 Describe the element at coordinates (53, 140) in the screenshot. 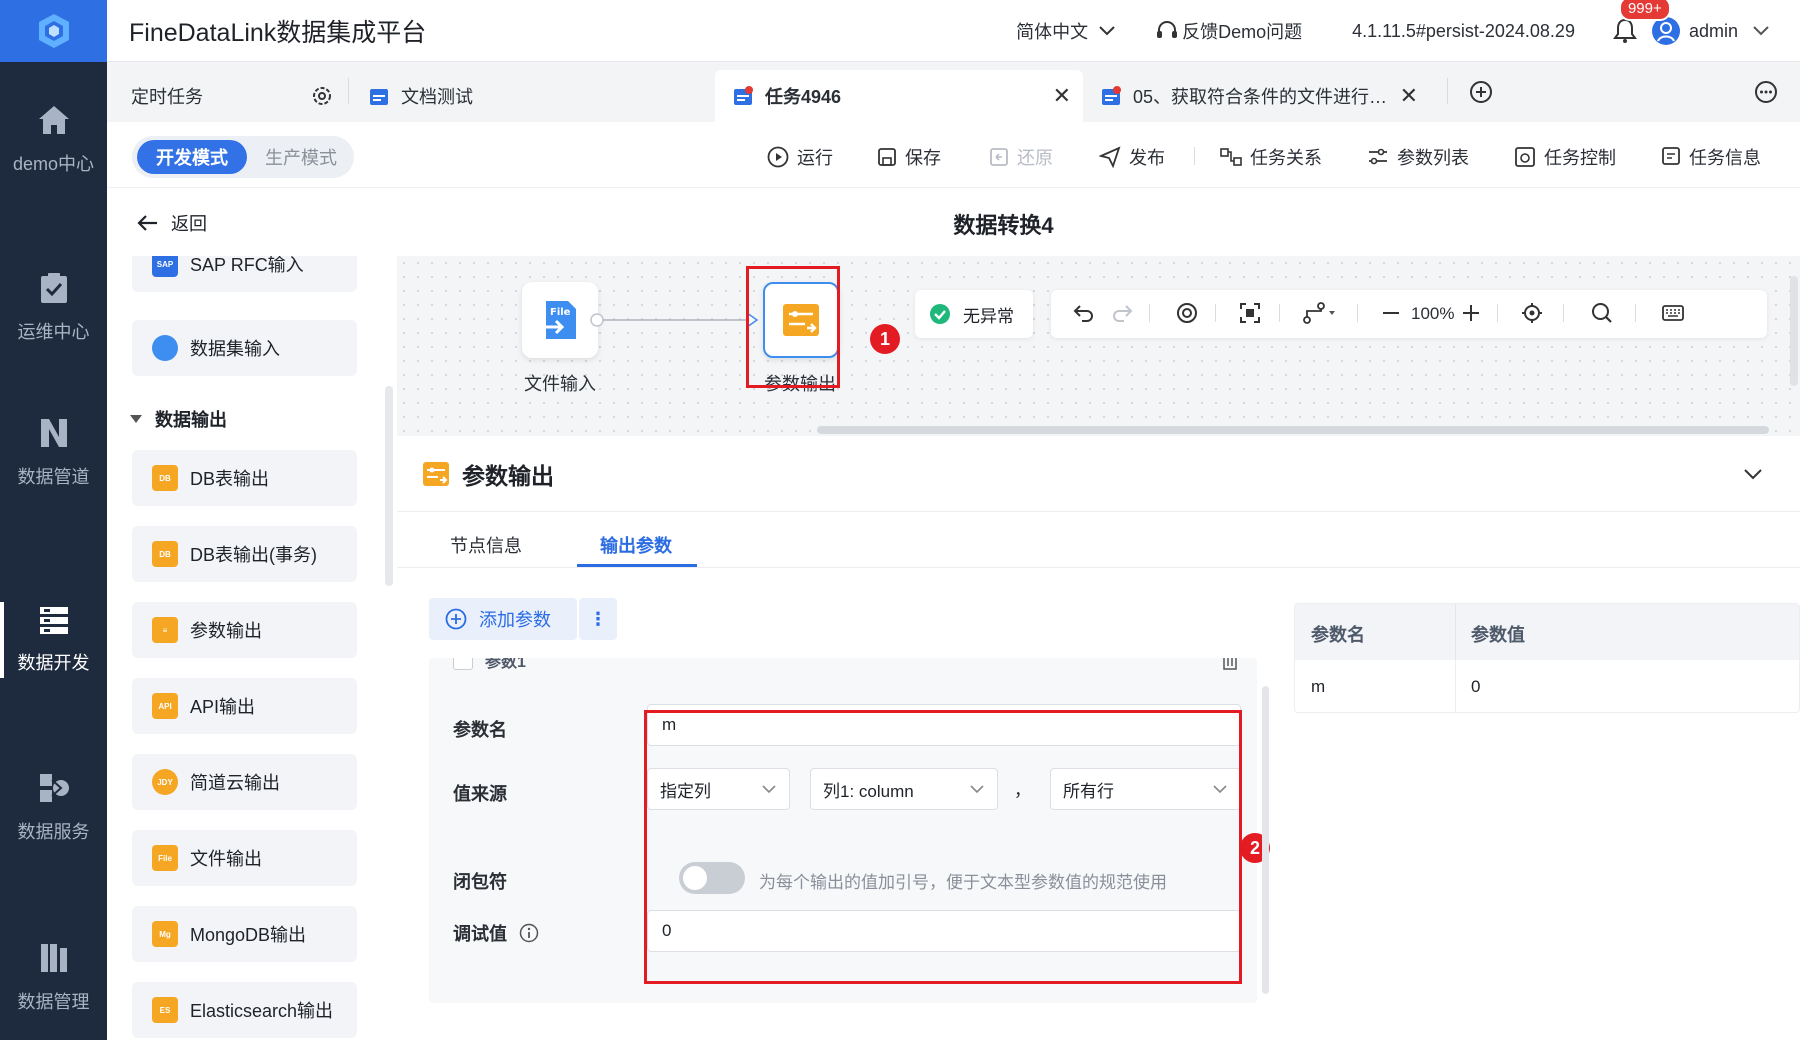

I see `nav-demo-center: demo中心` at that location.